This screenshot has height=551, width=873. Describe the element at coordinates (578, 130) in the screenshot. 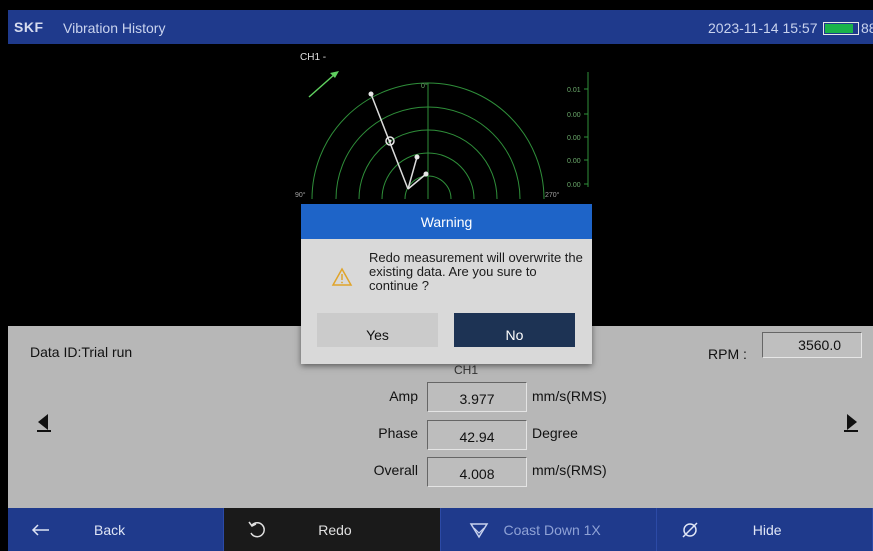

I see `amplitude-scale: 0.01 0.00 0.00 0.00 0.00` at that location.